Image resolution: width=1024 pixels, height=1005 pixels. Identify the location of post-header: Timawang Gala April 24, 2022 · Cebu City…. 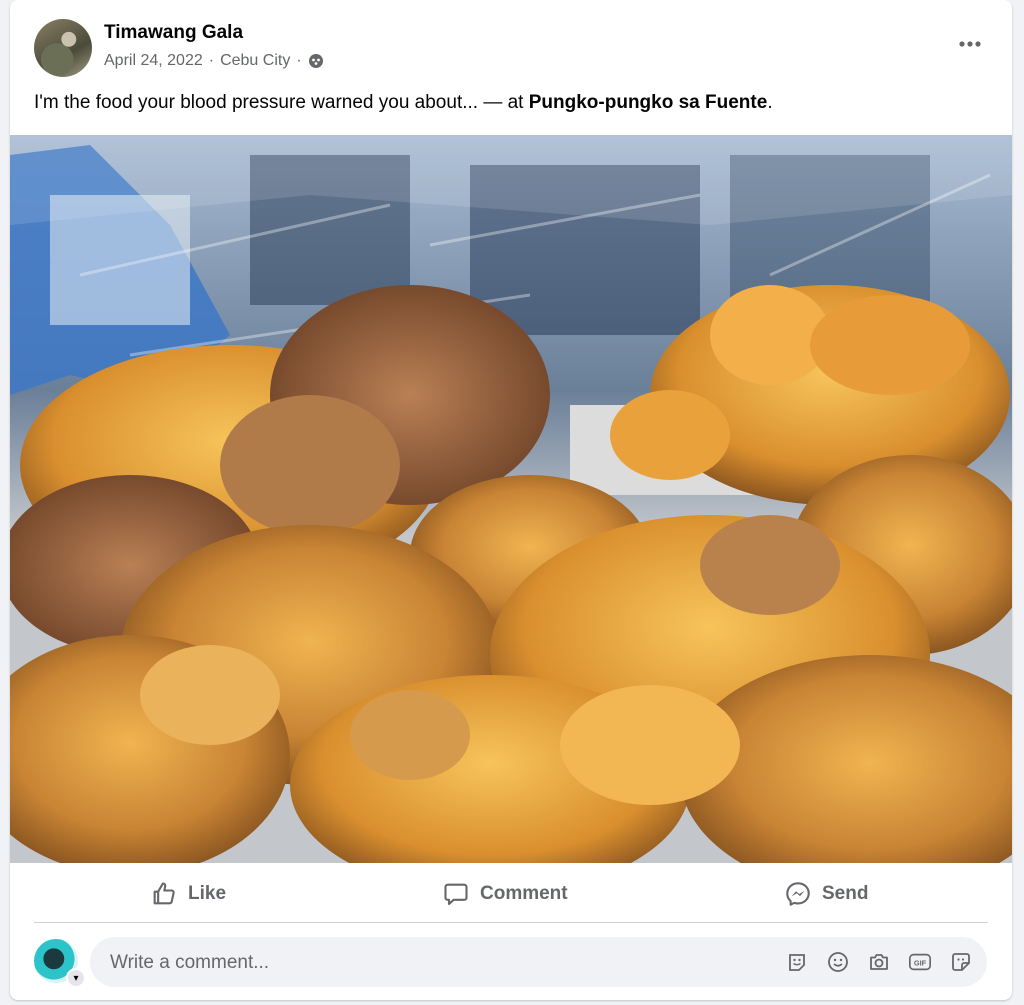
(511, 45).